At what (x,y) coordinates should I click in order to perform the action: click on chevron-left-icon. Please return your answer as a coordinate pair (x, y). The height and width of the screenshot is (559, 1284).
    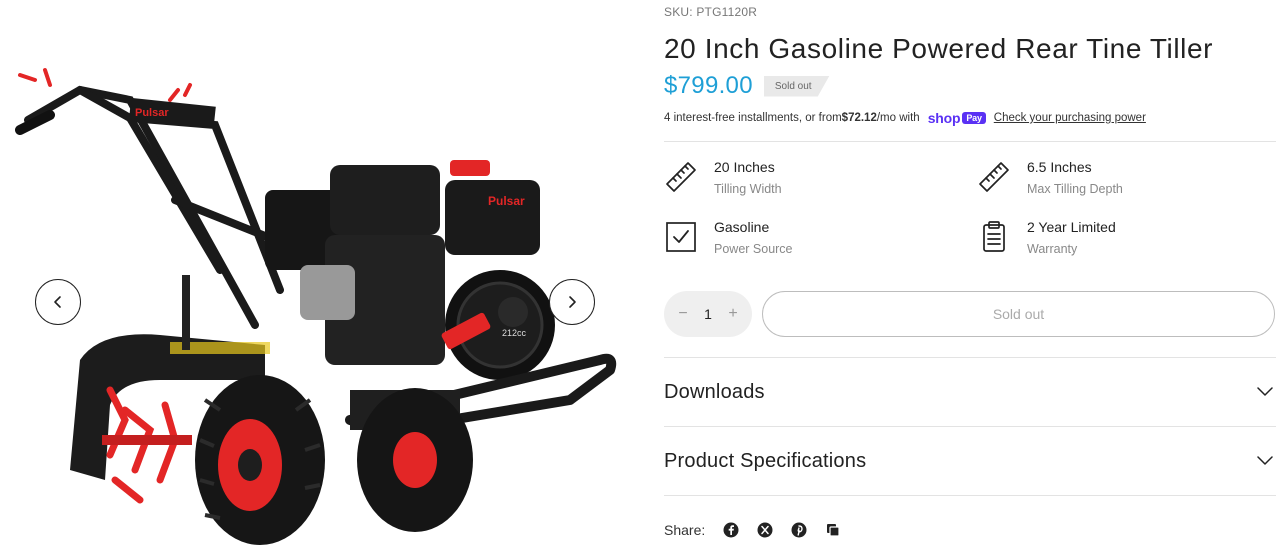
    Looking at the image, I should click on (57, 302).